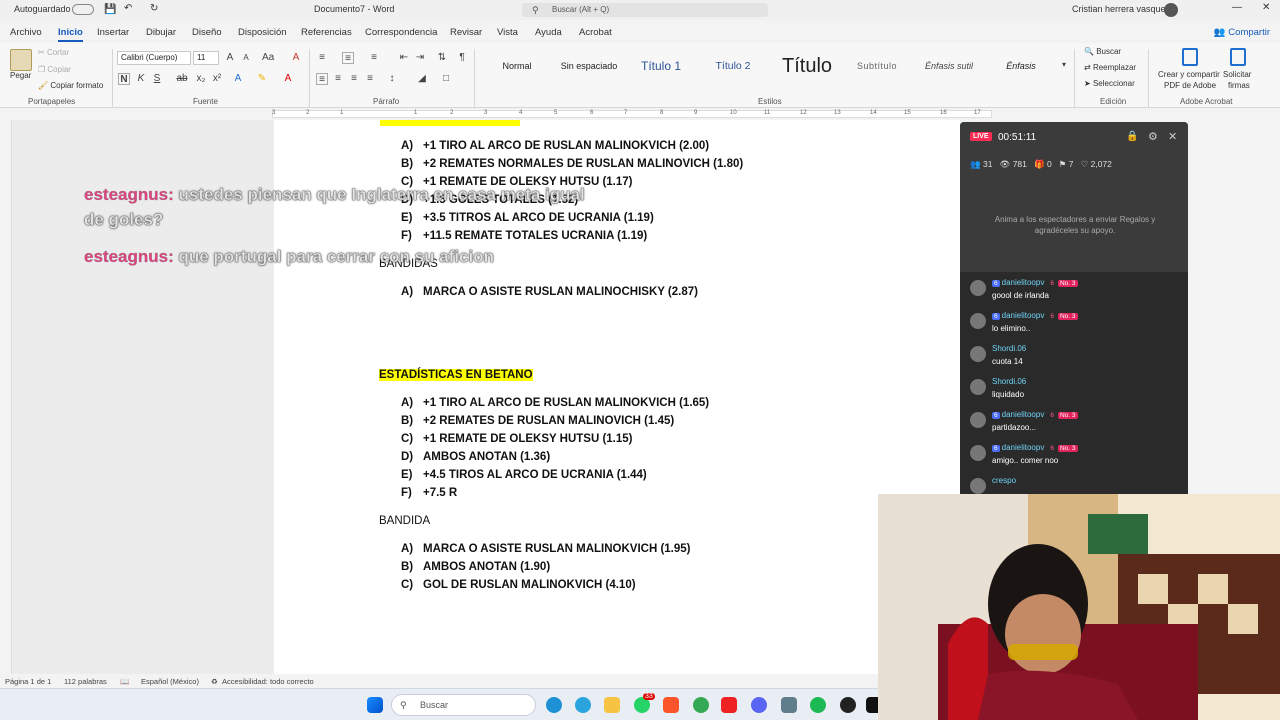 This screenshot has height=720, width=1280. What do you see at coordinates (54, 69) in the screenshot?
I see `copy-button: ❐ Copiar` at bounding box center [54, 69].